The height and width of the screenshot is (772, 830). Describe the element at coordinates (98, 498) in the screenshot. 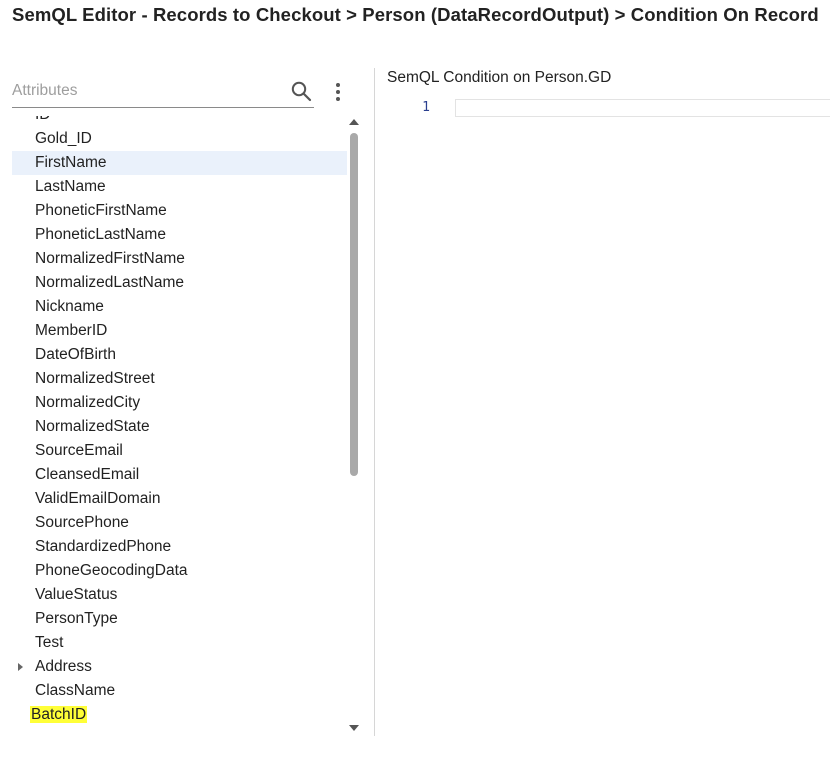

I see `attribute-item-label: ValidEmailDomain` at that location.